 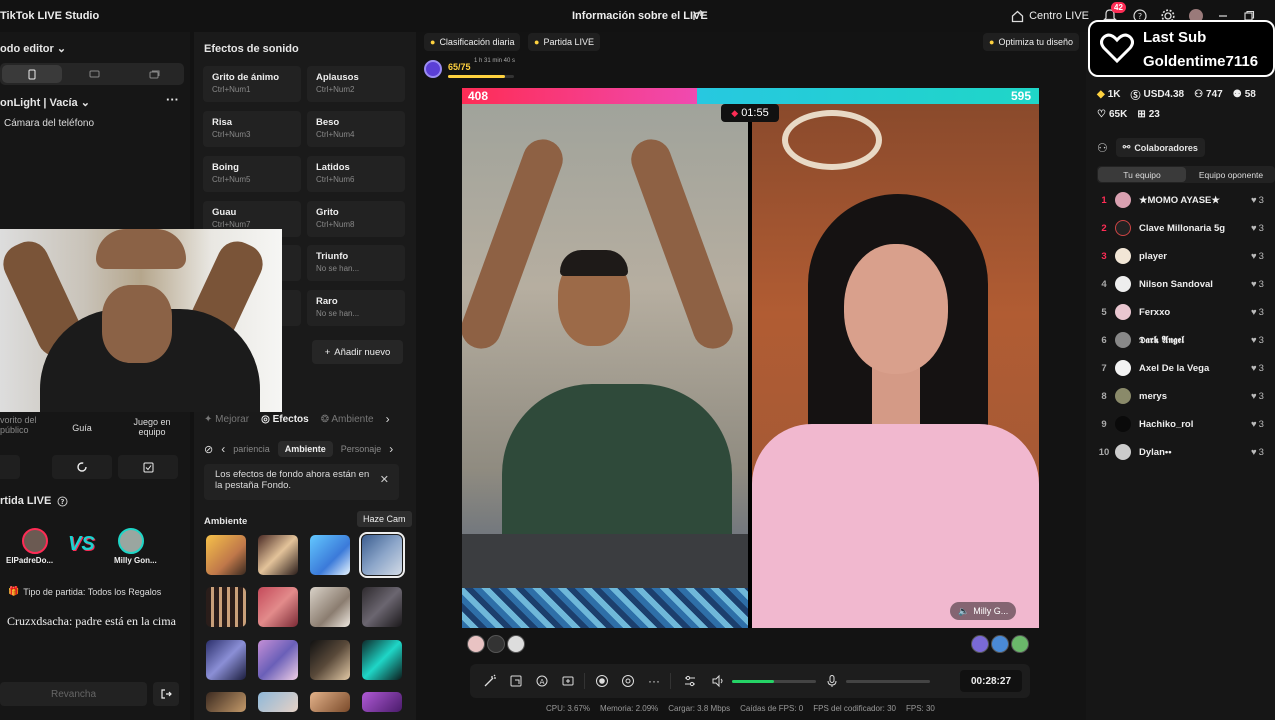 What do you see at coordinates (305, 449) in the screenshot?
I see `subtab-ambiente: Ambiente` at bounding box center [305, 449].